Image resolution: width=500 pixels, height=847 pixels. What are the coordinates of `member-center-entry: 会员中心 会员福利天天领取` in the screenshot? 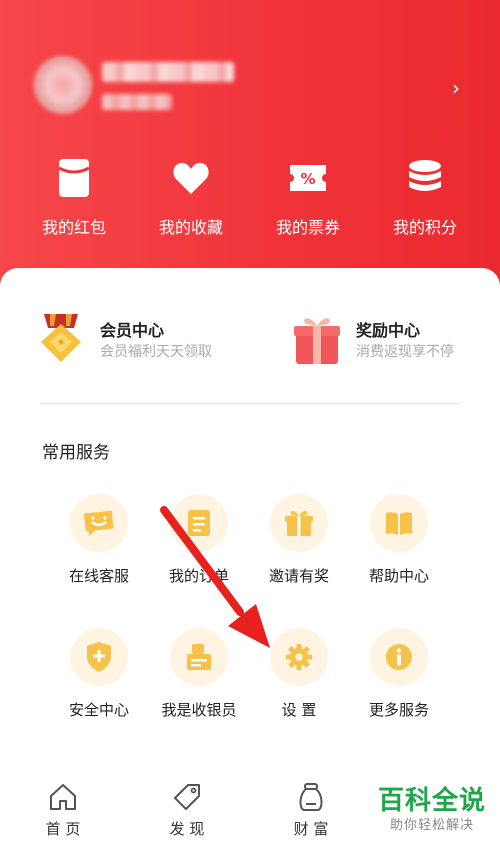 It's located at (146, 342).